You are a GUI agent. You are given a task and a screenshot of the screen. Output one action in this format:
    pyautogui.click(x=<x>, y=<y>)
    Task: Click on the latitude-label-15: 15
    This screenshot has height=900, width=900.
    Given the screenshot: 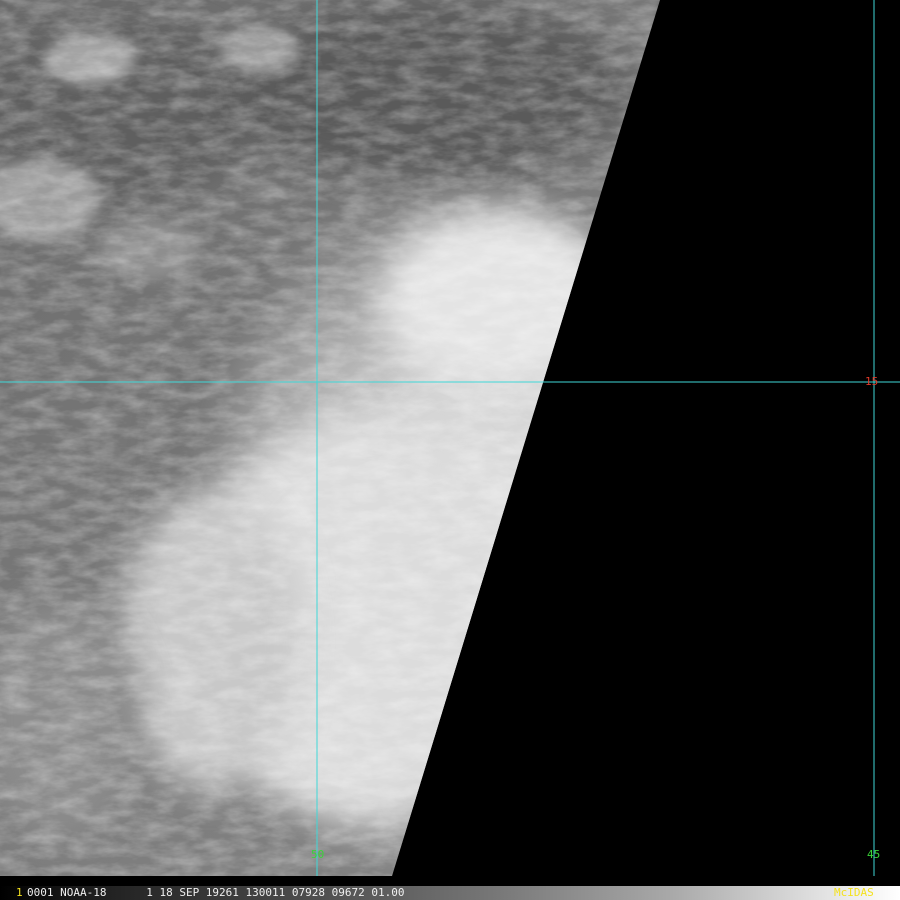 What is the action you would take?
    pyautogui.click(x=872, y=381)
    